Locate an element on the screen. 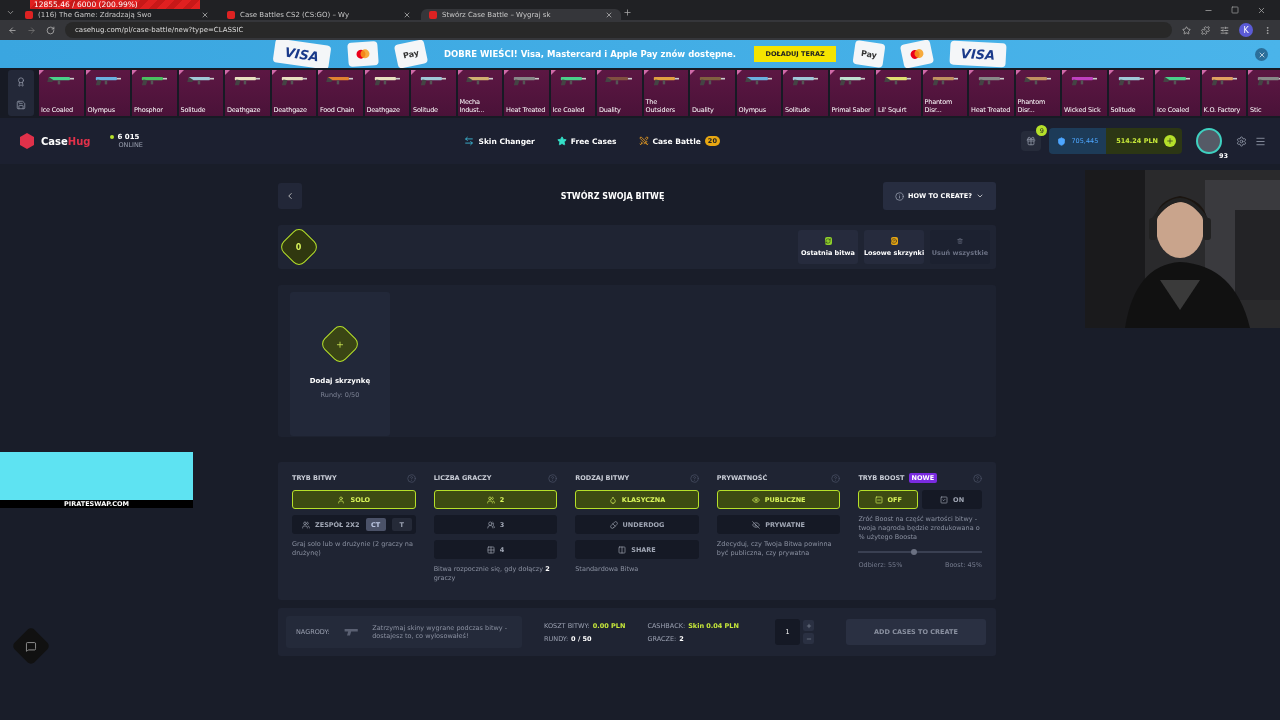  split-icon is located at coordinates (622, 549).